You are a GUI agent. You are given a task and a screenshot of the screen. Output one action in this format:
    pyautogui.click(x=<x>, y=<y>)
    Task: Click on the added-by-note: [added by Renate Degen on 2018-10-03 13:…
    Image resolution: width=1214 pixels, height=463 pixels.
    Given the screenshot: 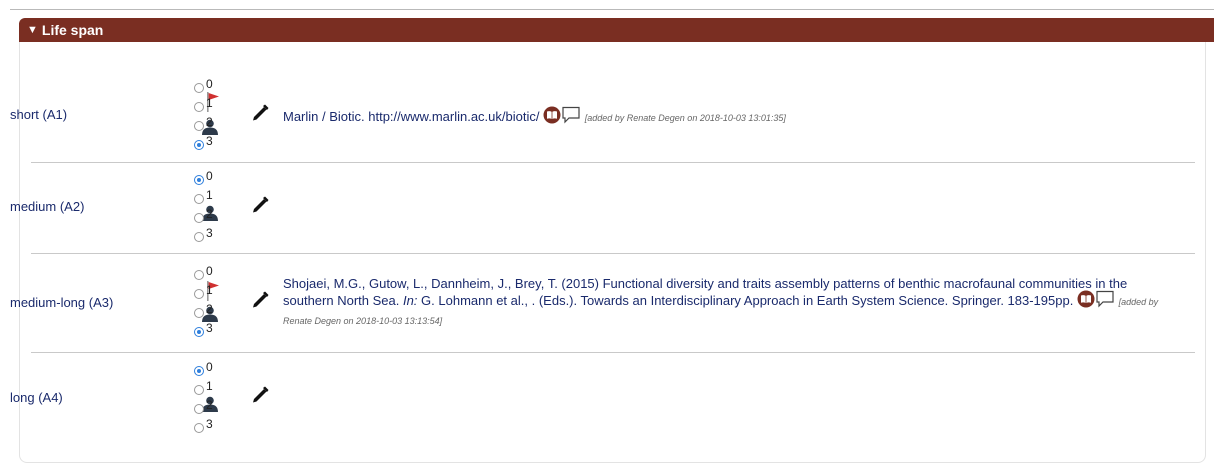 What is the action you would take?
    pyautogui.click(x=685, y=118)
    